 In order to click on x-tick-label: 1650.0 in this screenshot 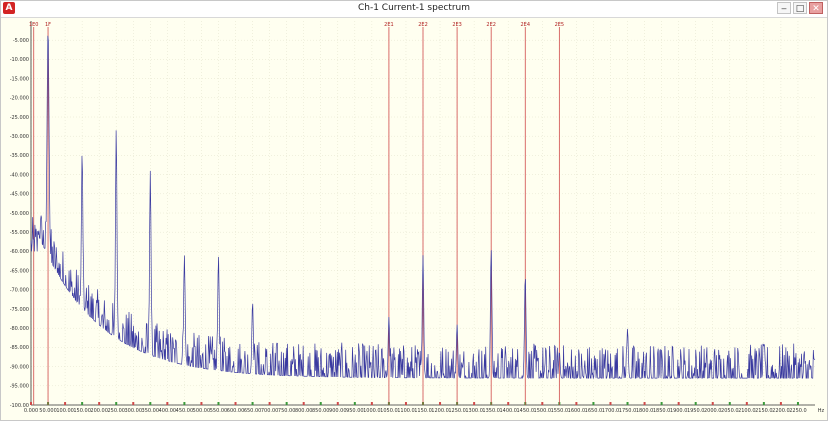, I will do `click(594, 411)`.